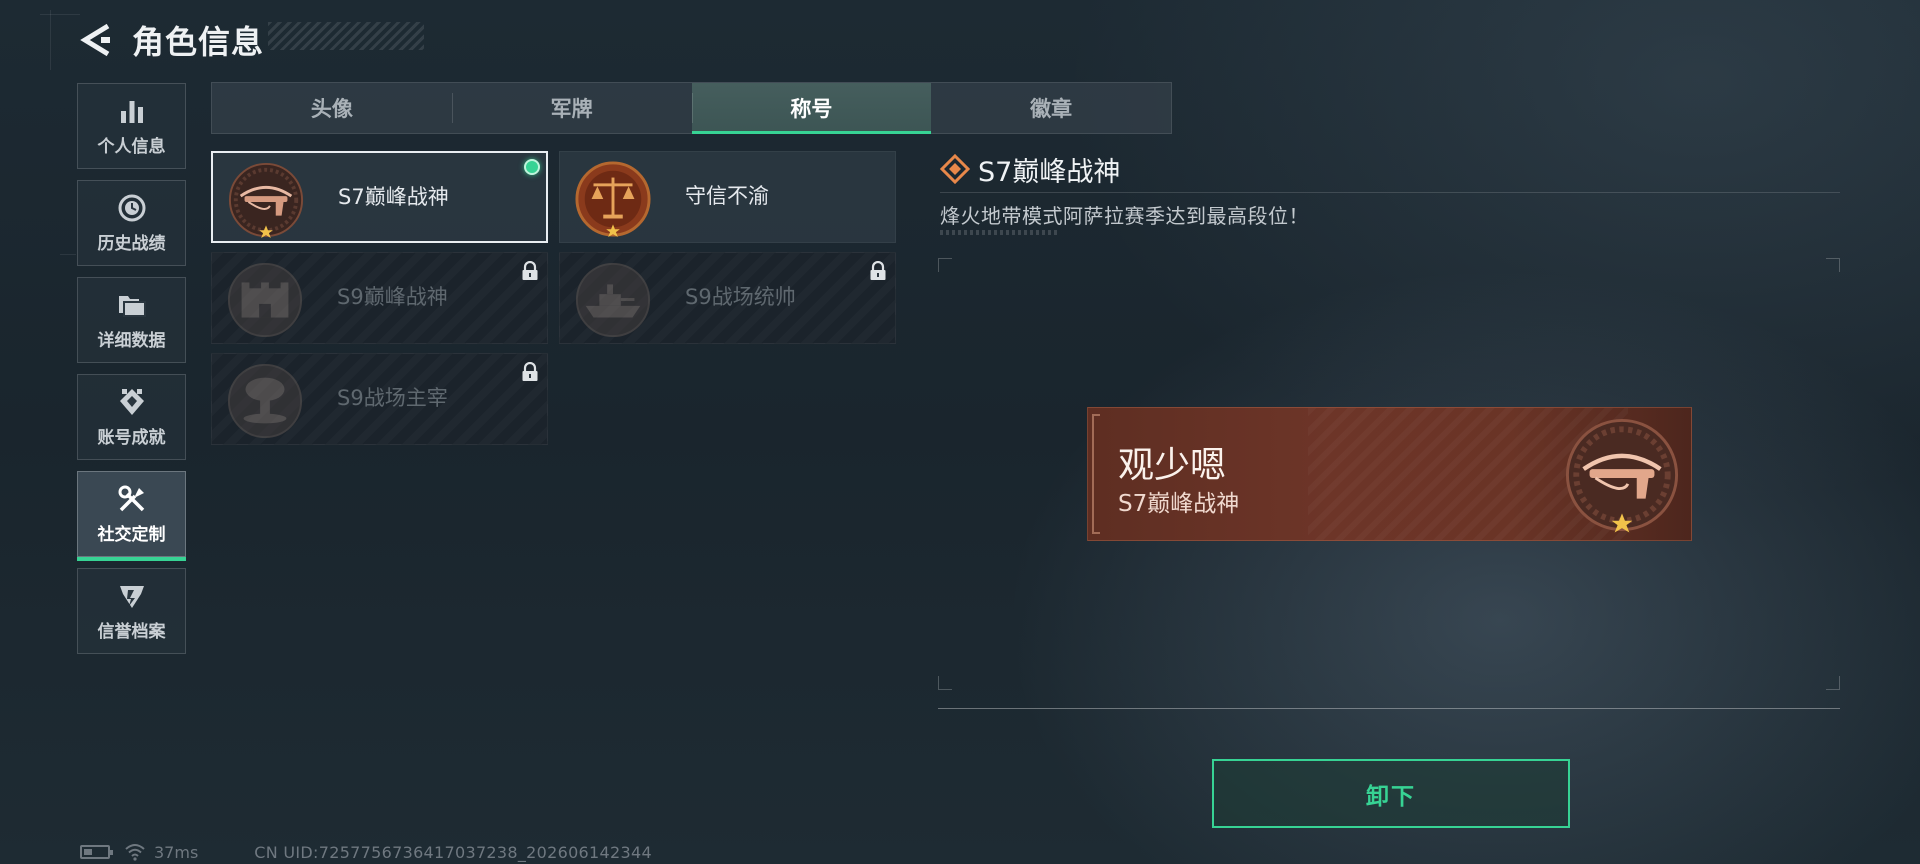  I want to click on title-card-trustworthy: 守信不渝, so click(727, 197).